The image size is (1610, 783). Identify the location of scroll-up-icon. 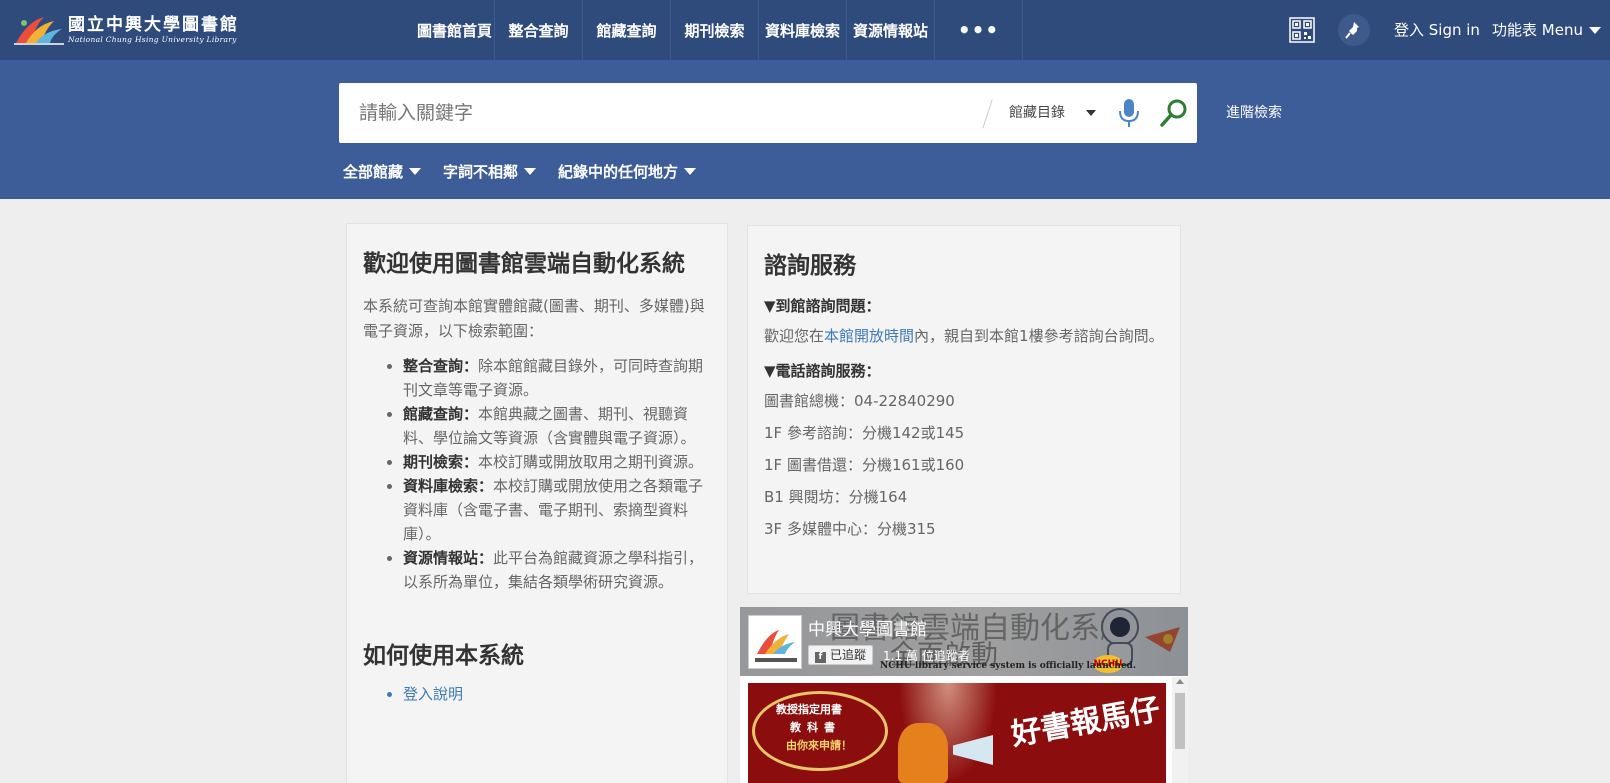
(1180, 681).